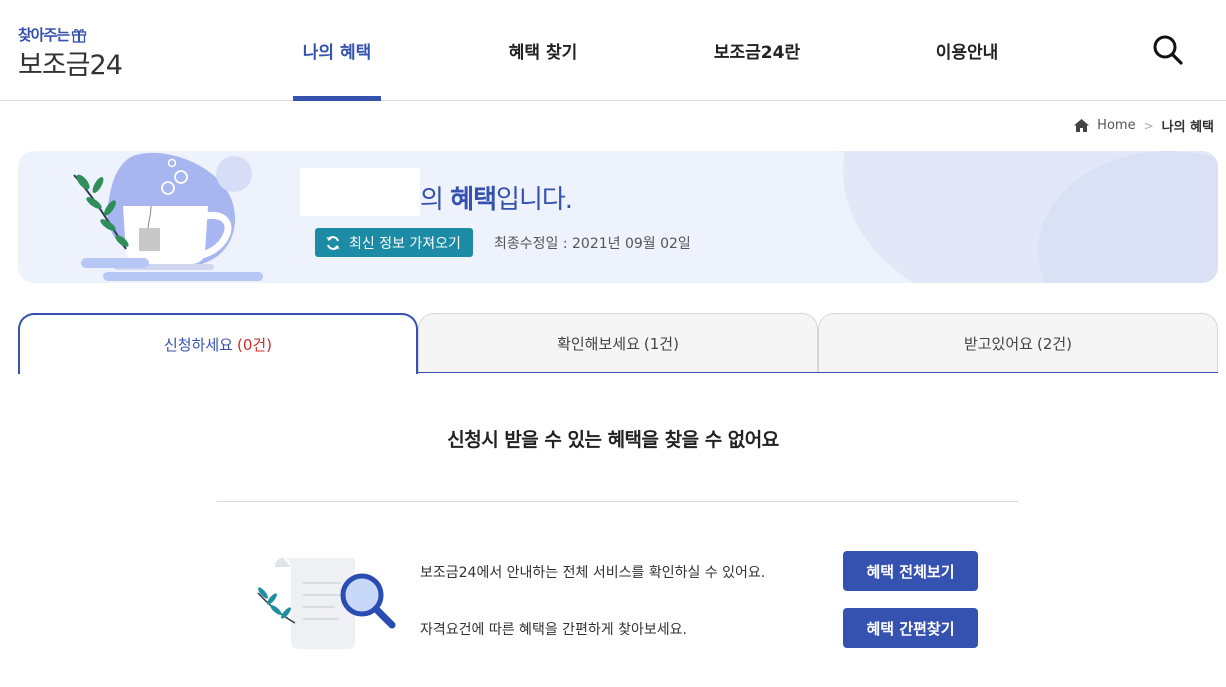  What do you see at coordinates (910, 571) in the screenshot?
I see `view-all-benefits-button: 혜택 전체보기` at bounding box center [910, 571].